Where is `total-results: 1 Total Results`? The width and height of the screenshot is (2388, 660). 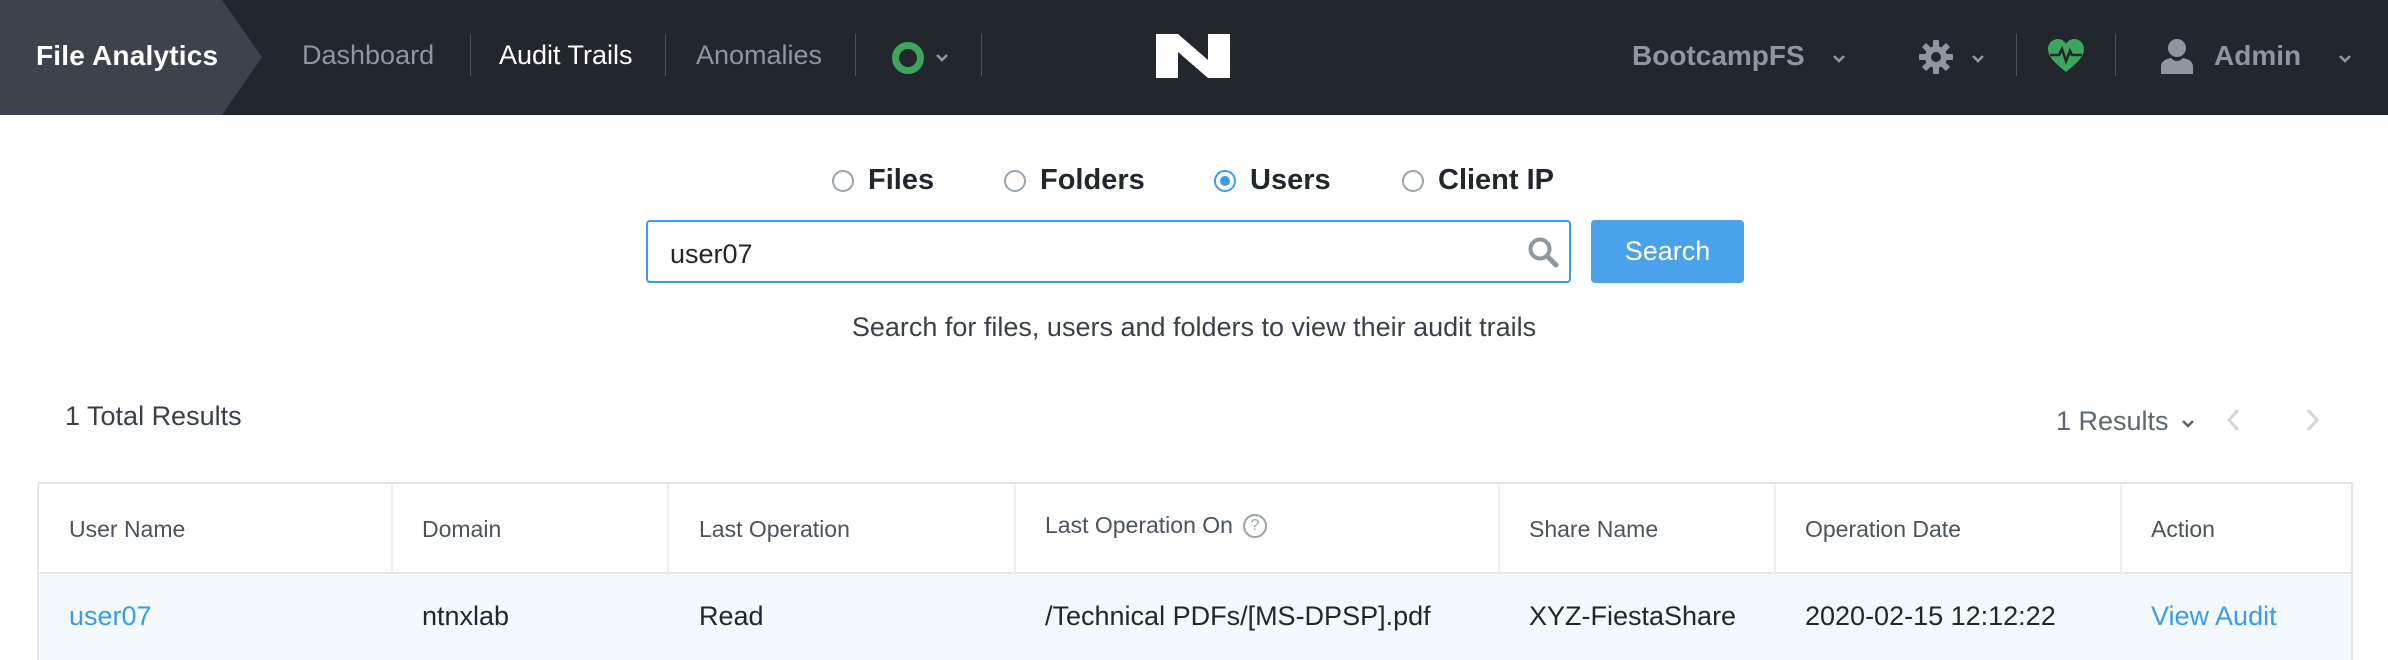 total-results: 1 Total Results is located at coordinates (153, 416).